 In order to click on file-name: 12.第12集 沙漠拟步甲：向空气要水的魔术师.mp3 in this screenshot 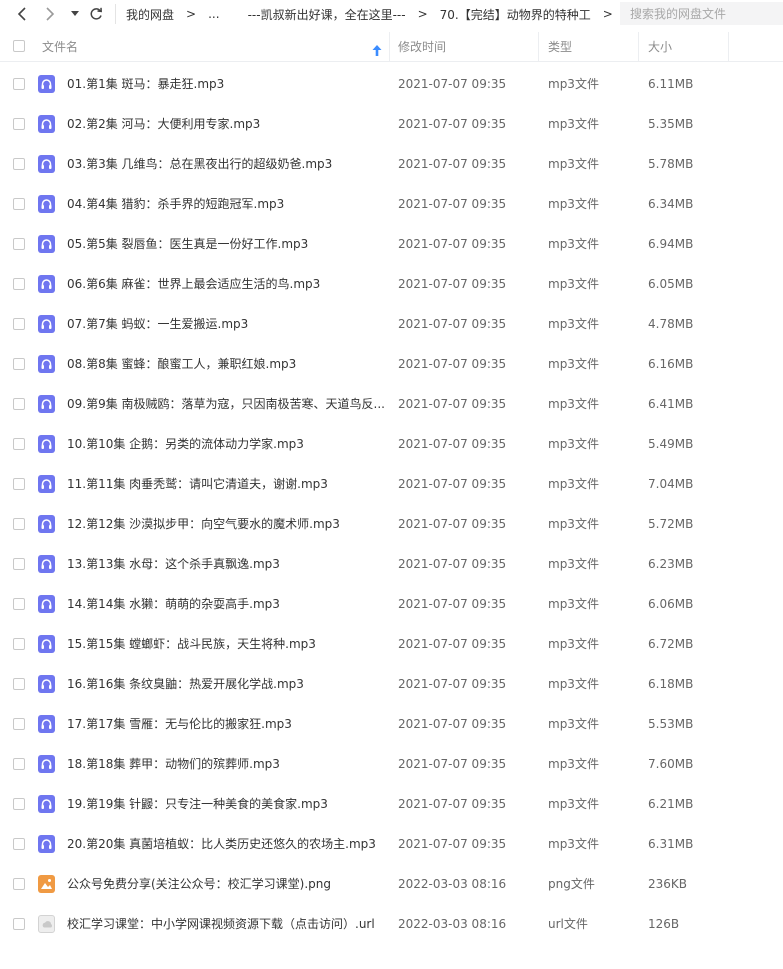, I will do `click(227, 524)`.